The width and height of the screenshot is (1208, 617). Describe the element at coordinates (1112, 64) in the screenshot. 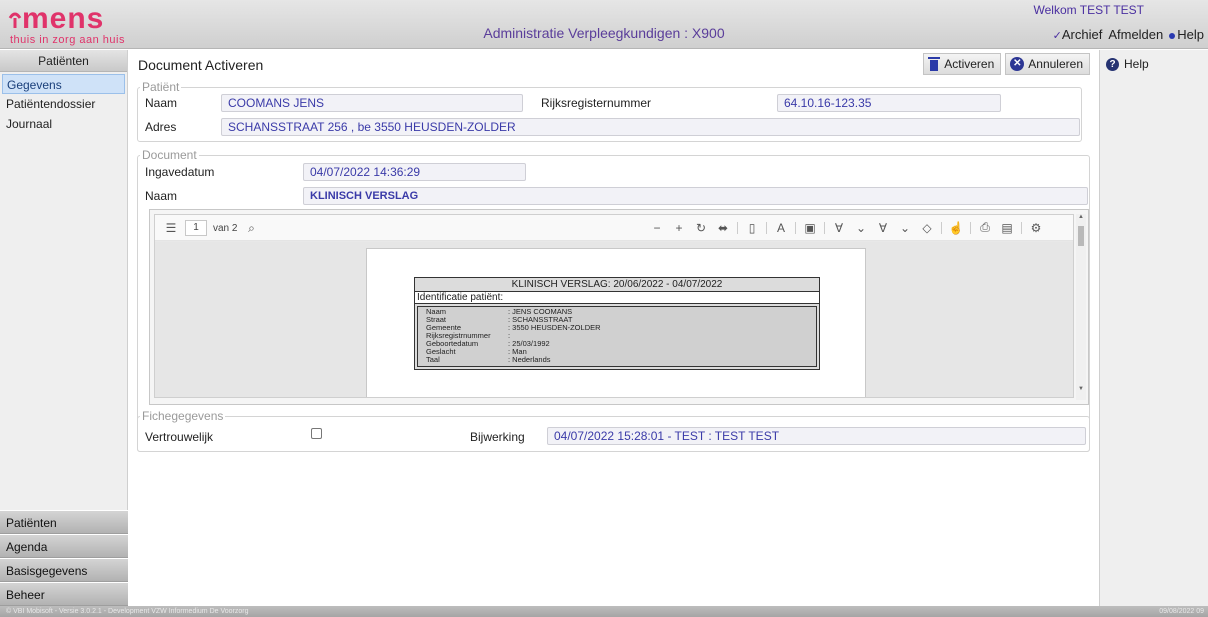

I see `help-icon: ?` at that location.